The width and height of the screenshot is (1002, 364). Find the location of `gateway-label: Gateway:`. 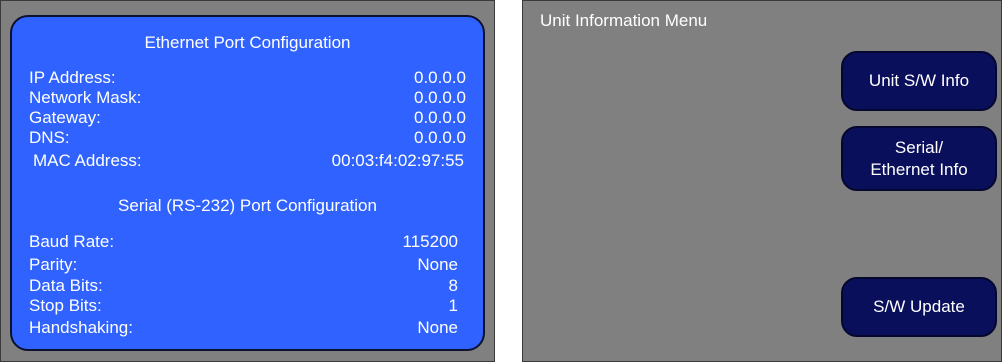

gateway-label: Gateway: is located at coordinates (65, 117).